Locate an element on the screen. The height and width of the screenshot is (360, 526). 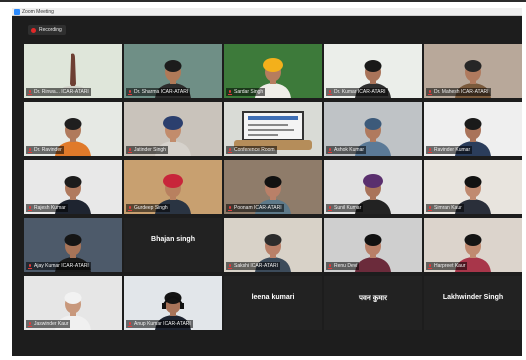
participant-name-text: Rajesh Kumar is located at coordinates (50, 208).